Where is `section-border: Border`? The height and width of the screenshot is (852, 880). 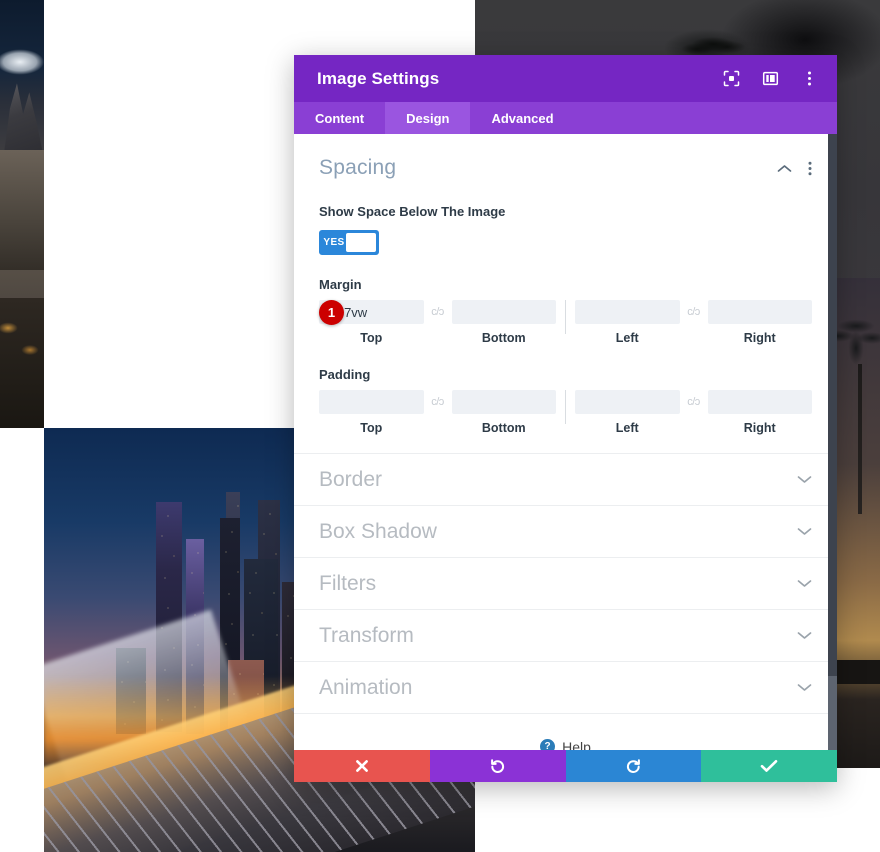
section-border: Border is located at coordinates (565, 480).